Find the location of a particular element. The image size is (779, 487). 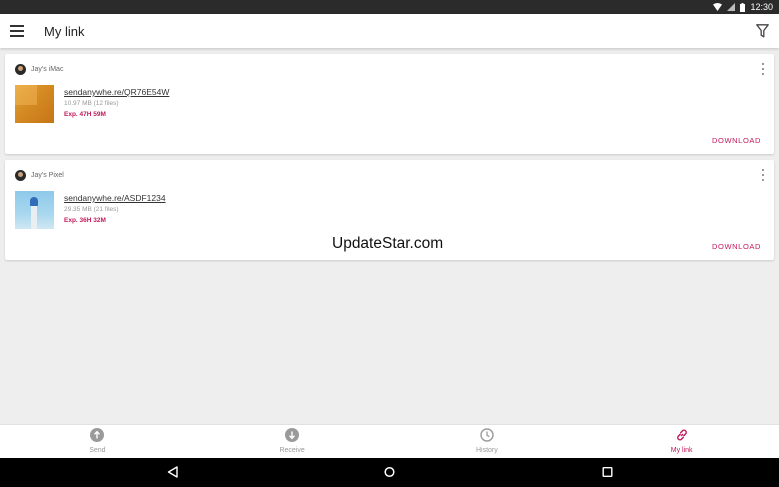

clock-icon is located at coordinates (487, 435).